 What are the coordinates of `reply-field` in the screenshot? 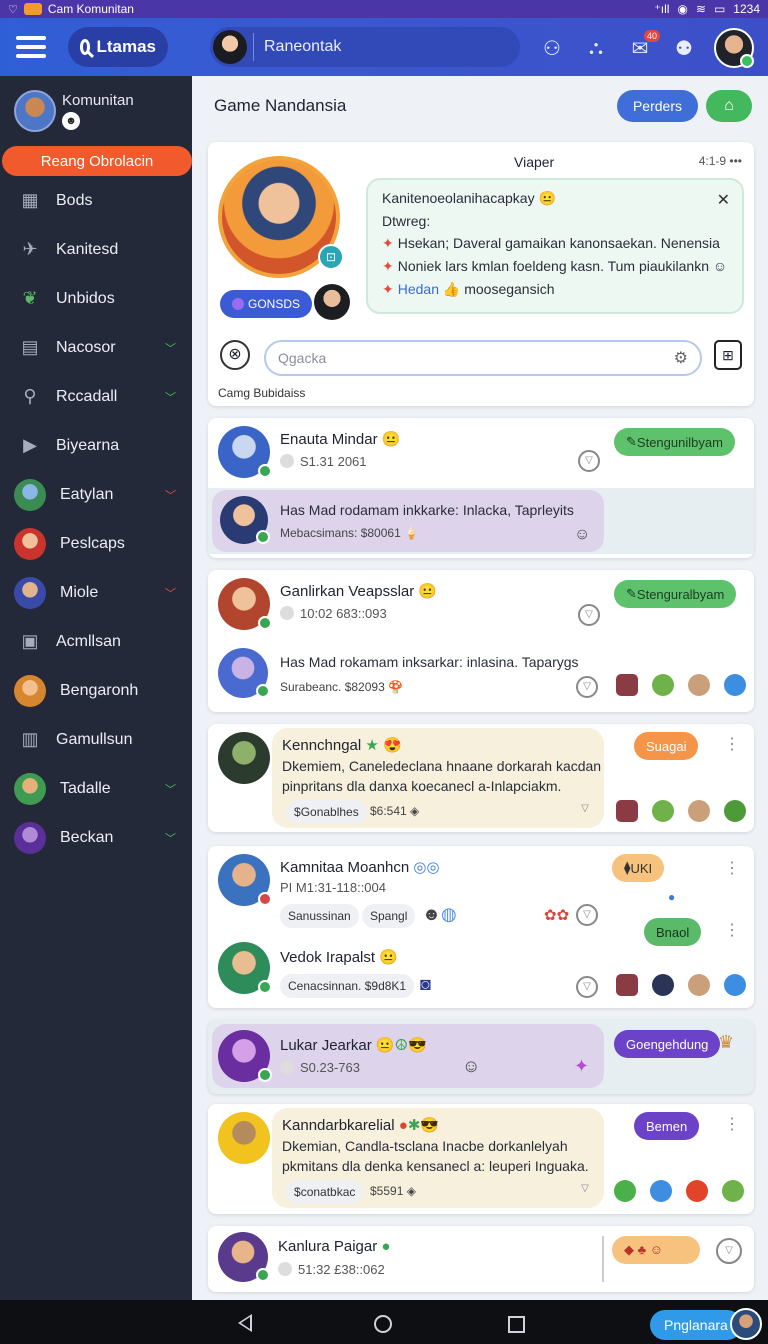 It's located at (476, 358).